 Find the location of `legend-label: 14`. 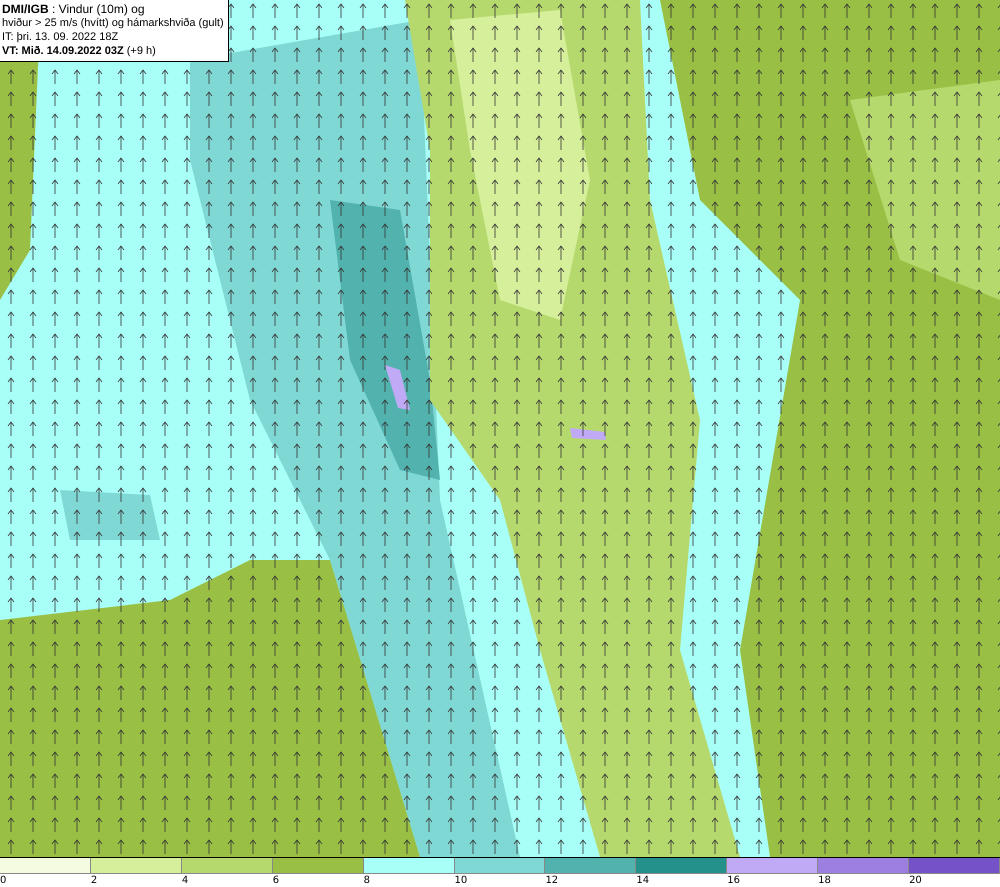

legend-label: 14 is located at coordinates (643, 880).